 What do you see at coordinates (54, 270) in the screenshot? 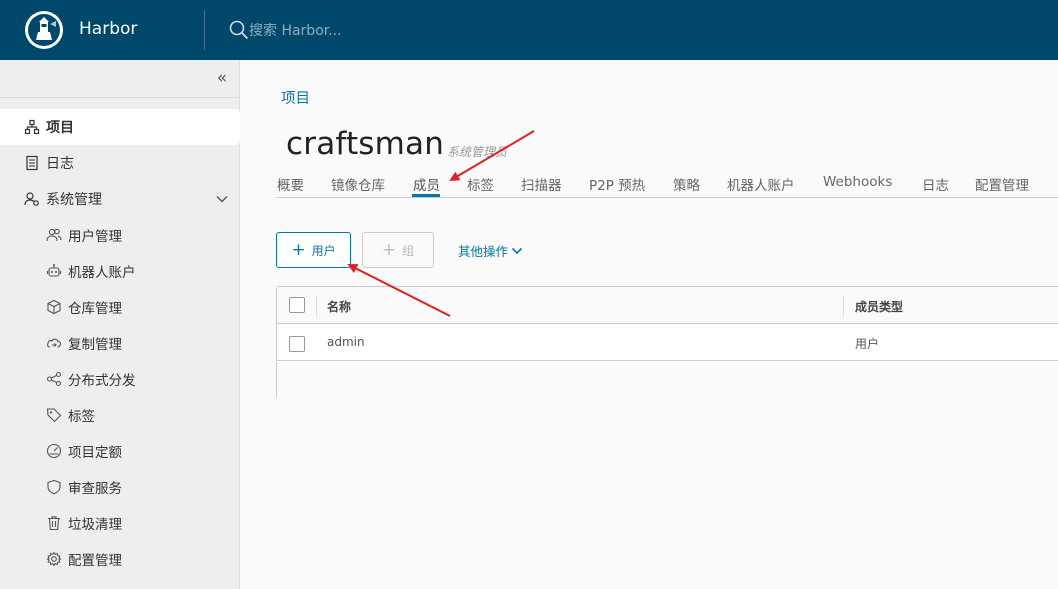
I see `robot-icon` at bounding box center [54, 270].